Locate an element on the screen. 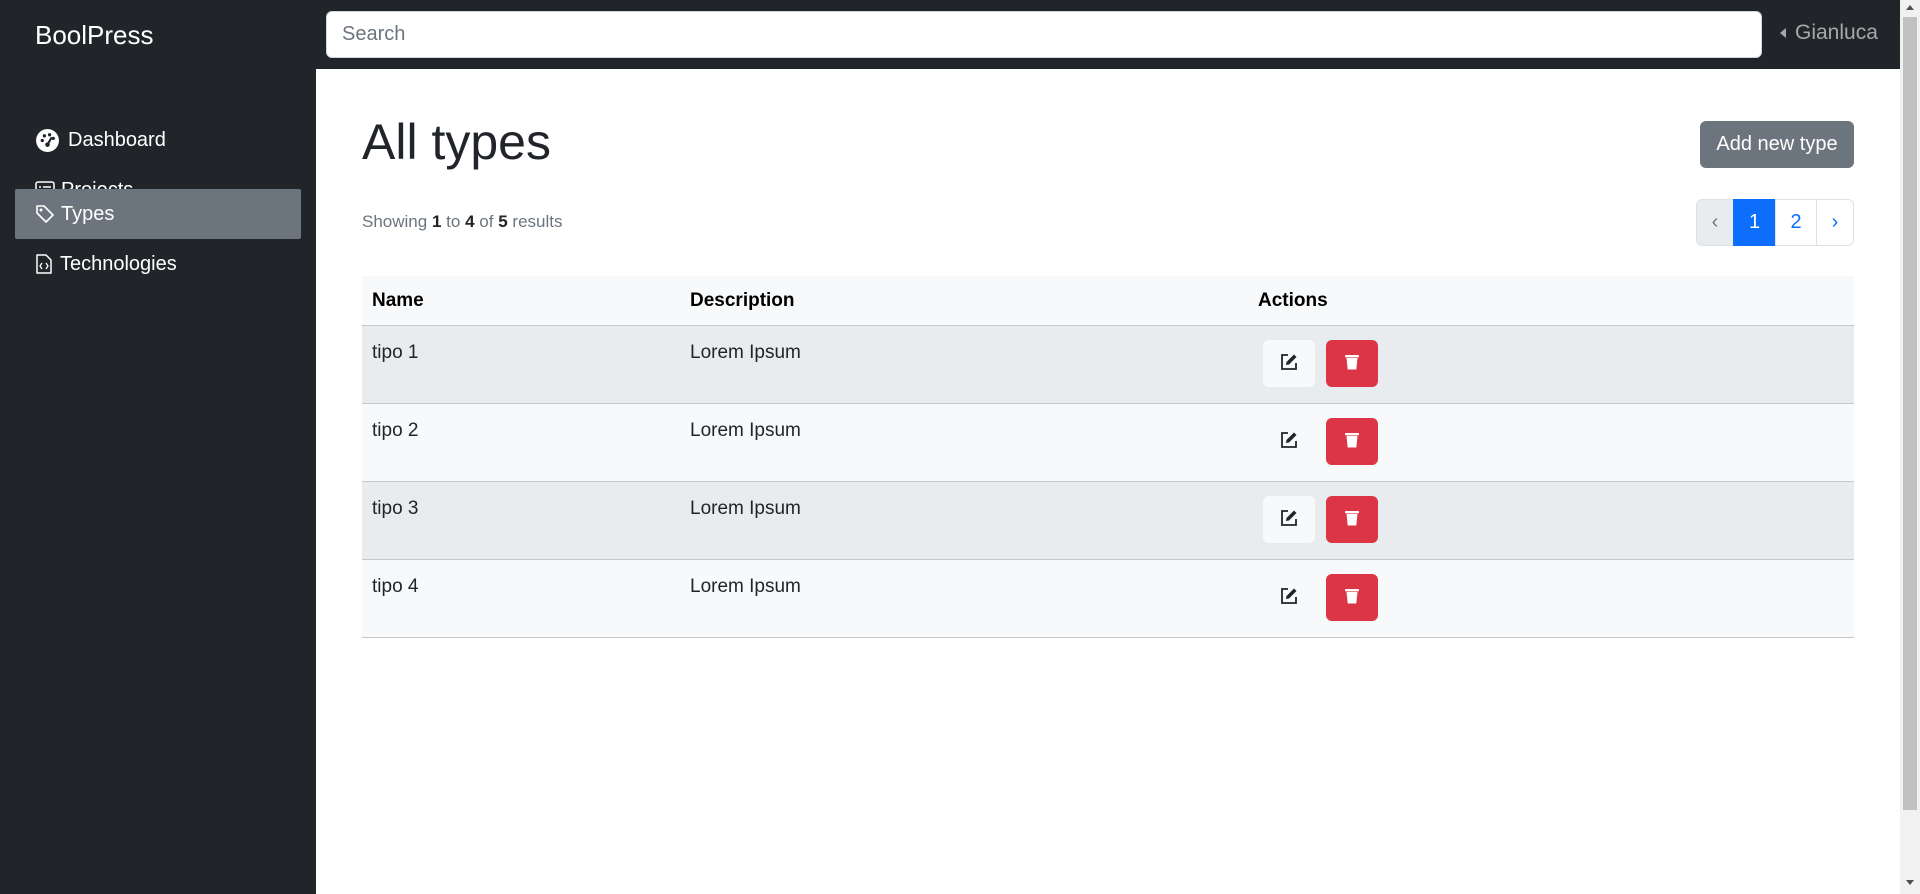  pagination-page-2: 2 is located at coordinates (1796, 222).